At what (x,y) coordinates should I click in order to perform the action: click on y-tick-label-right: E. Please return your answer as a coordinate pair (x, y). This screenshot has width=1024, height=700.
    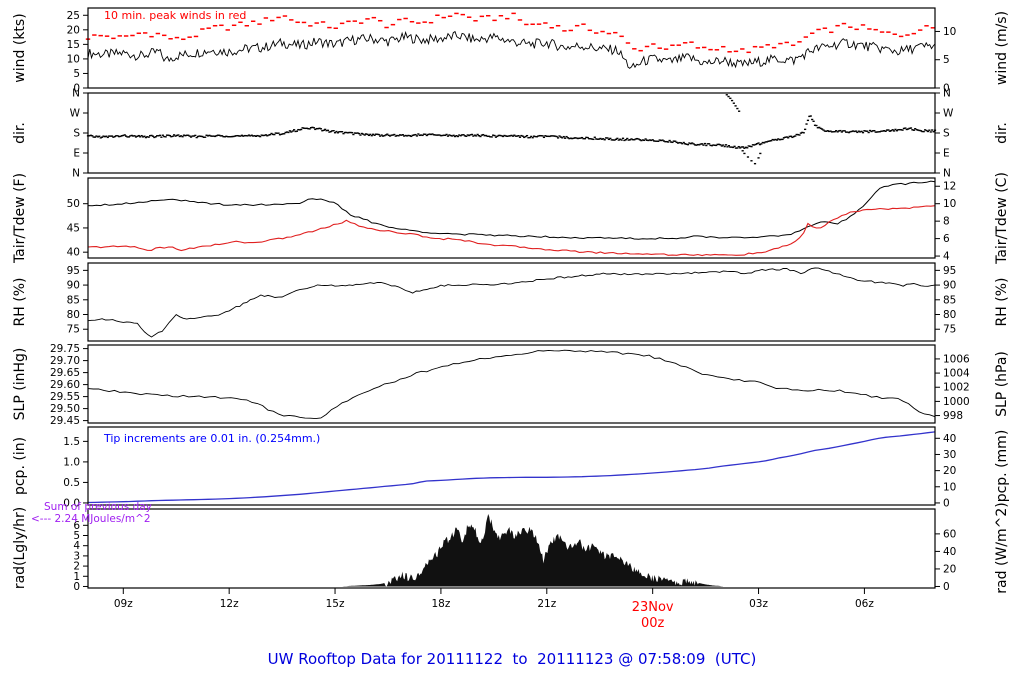
    Looking at the image, I should click on (946, 154).